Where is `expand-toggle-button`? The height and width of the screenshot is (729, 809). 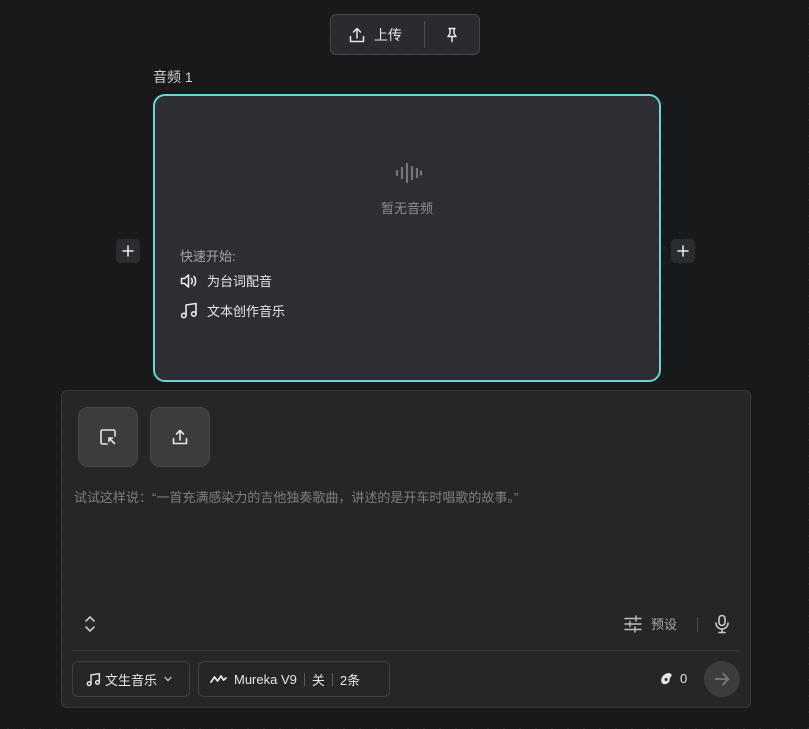 expand-toggle-button is located at coordinates (90, 624).